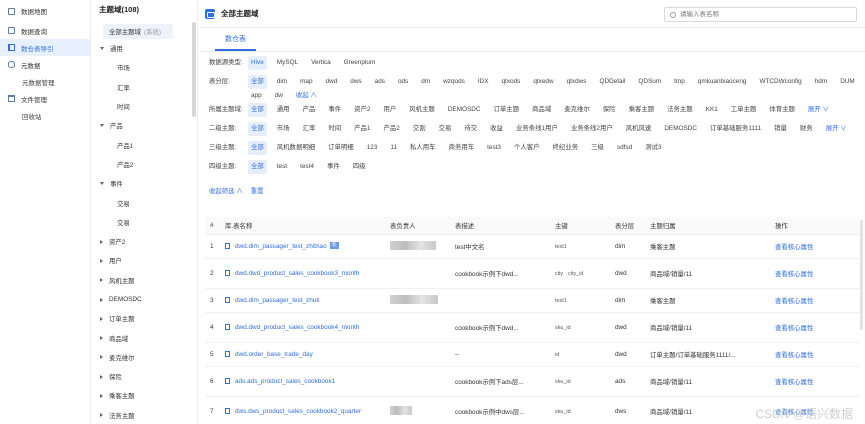 The height and width of the screenshot is (424, 865). What do you see at coordinates (144, 415) in the screenshot?
I see `tree-item: 法务主题` at bounding box center [144, 415].